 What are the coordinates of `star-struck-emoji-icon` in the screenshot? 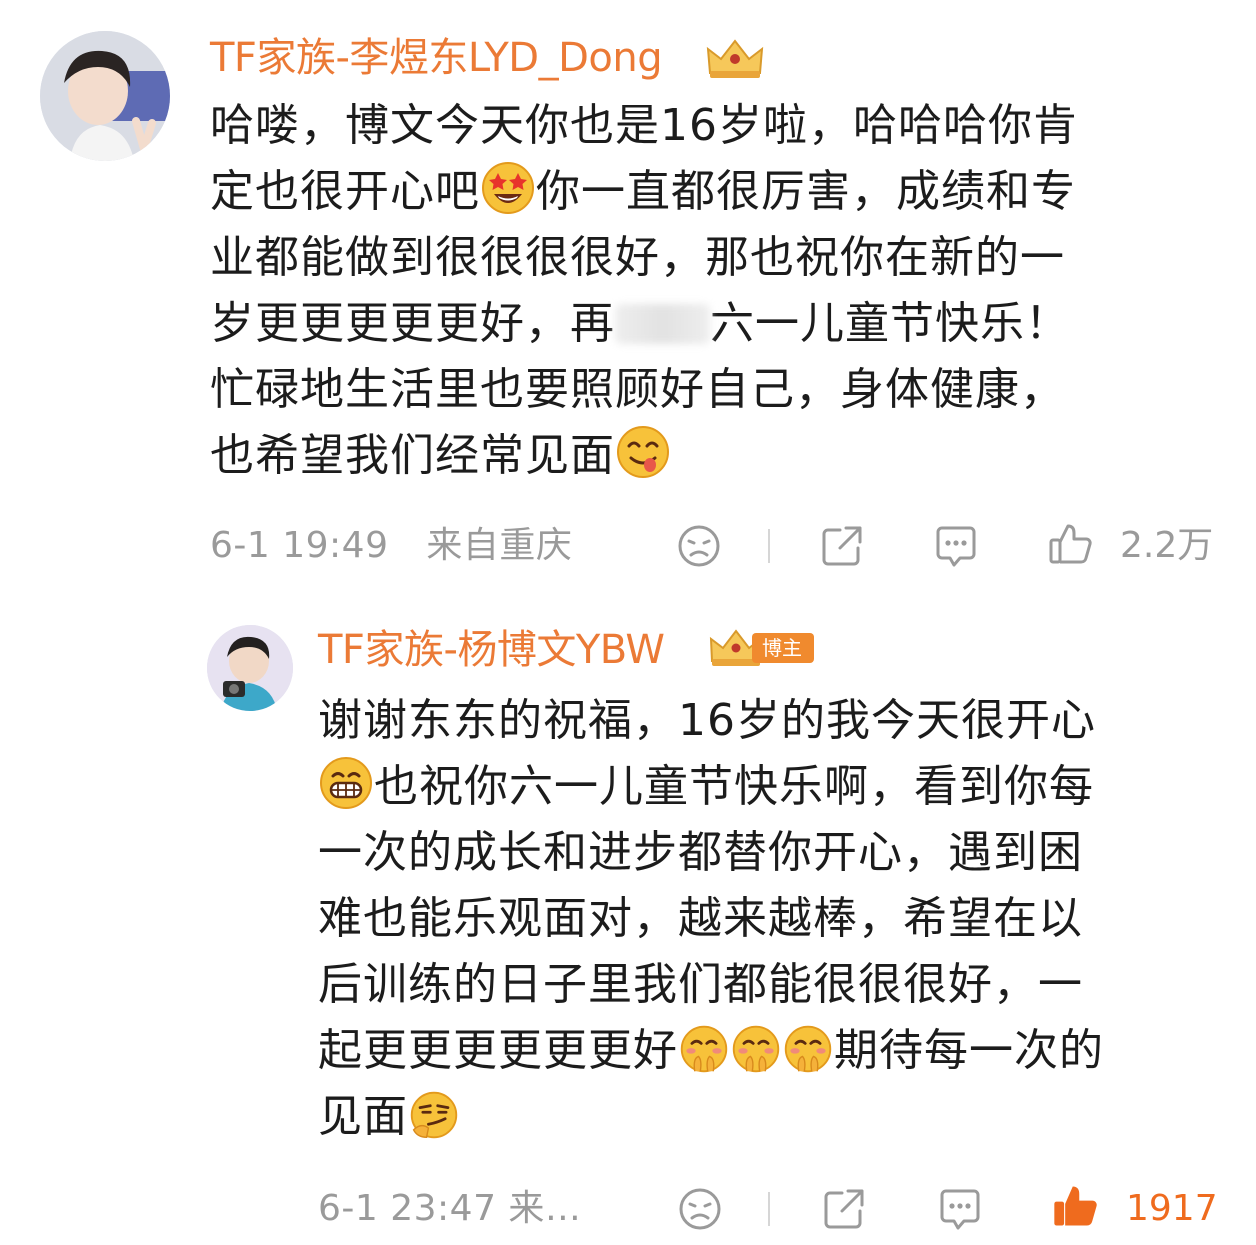 It's located at (508, 188).